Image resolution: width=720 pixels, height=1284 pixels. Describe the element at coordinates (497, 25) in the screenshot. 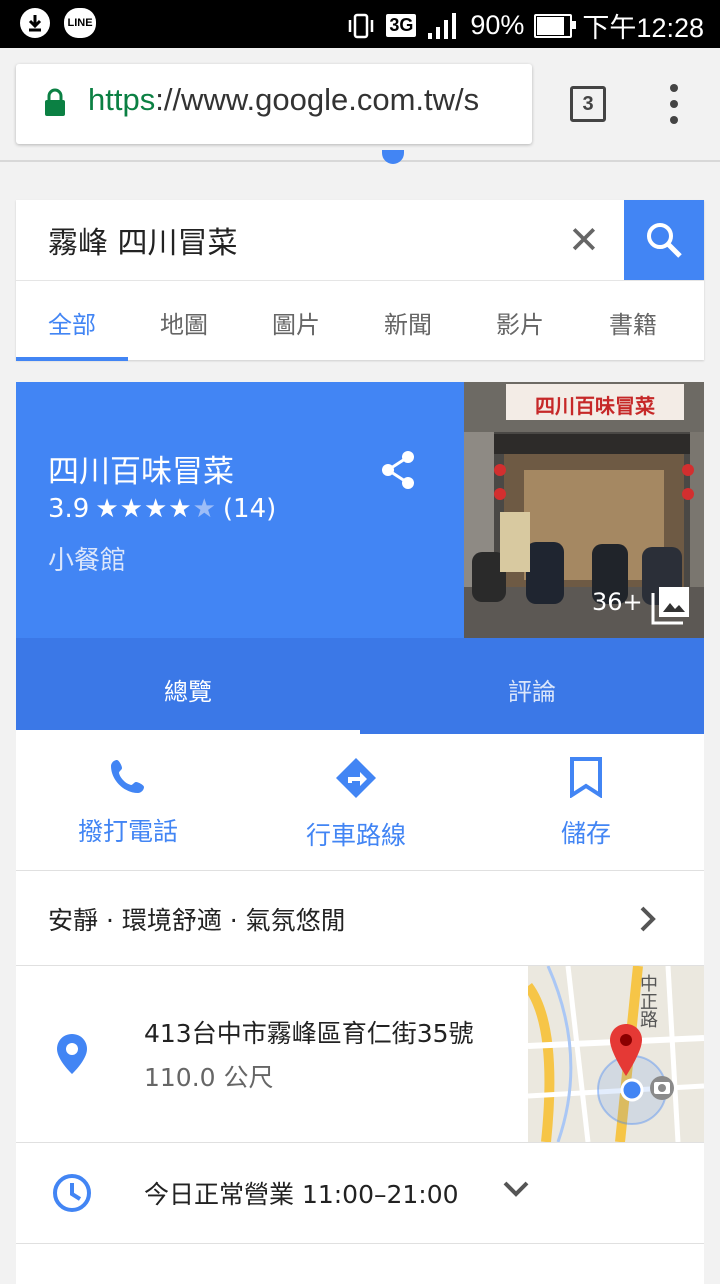

I see `battery-percent: 90%` at that location.